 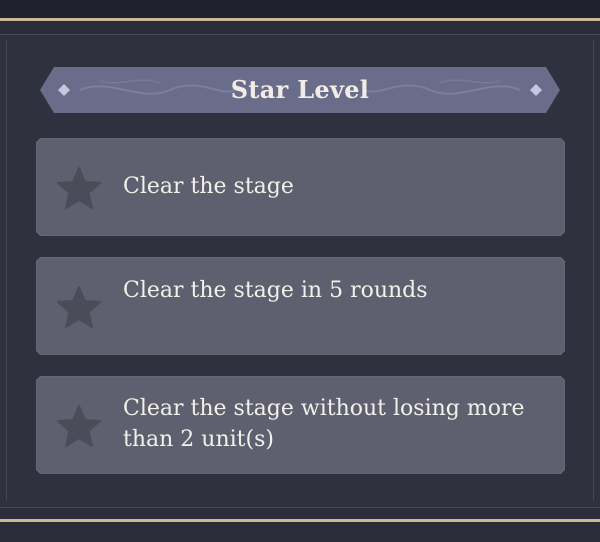 I want to click on panel-title: Star Level, so click(x=300, y=89).